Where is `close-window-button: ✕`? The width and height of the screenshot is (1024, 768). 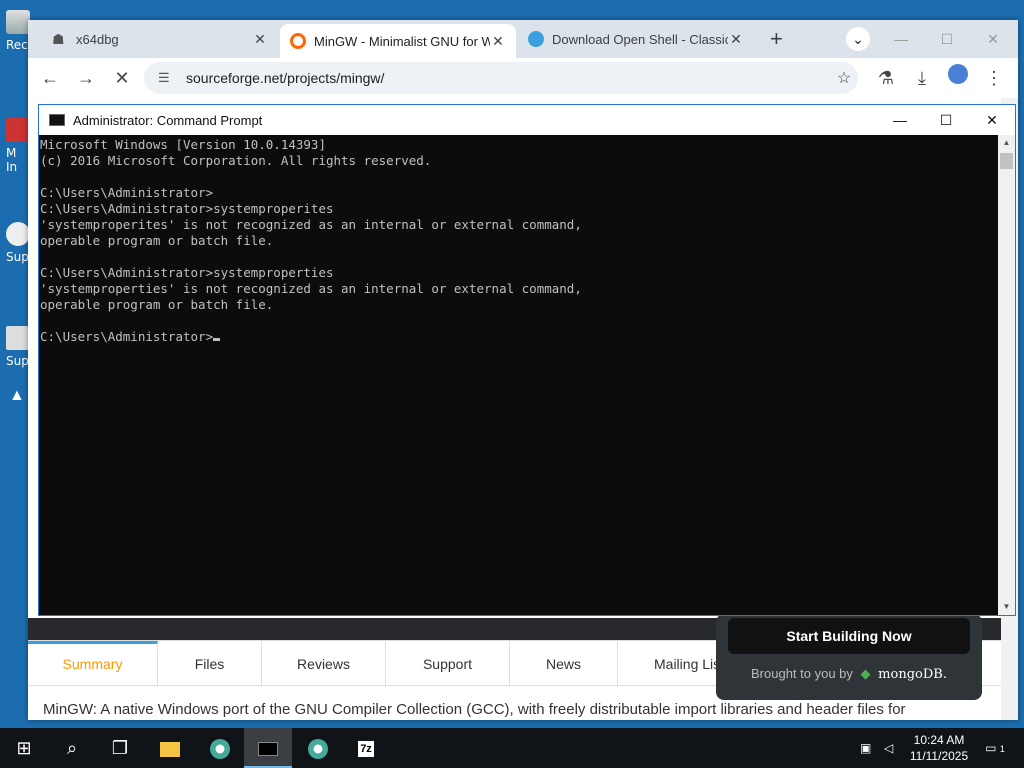
close-window-button: ✕ is located at coordinates (993, 39).